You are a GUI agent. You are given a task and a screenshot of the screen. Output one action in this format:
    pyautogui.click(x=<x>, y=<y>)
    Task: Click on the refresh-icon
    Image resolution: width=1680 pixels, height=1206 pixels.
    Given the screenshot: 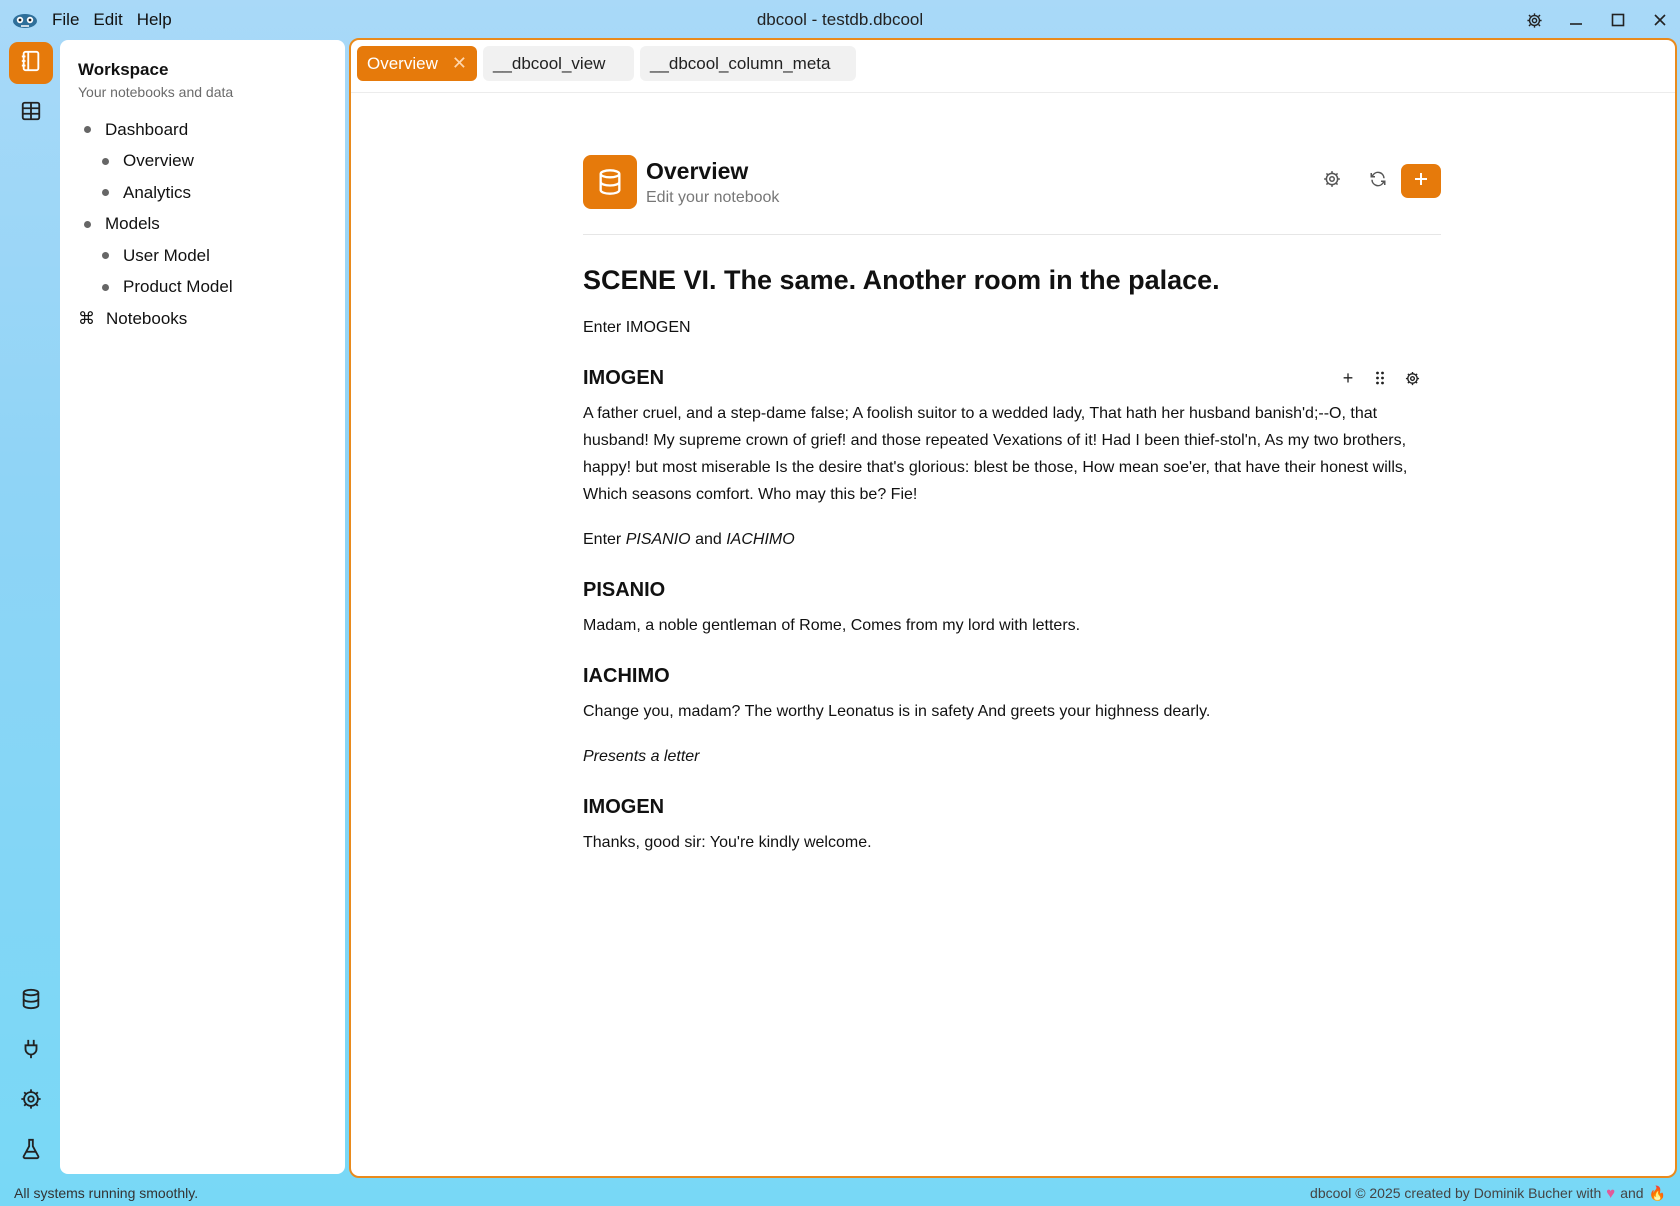 What is the action you would take?
    pyautogui.click(x=1378, y=181)
    